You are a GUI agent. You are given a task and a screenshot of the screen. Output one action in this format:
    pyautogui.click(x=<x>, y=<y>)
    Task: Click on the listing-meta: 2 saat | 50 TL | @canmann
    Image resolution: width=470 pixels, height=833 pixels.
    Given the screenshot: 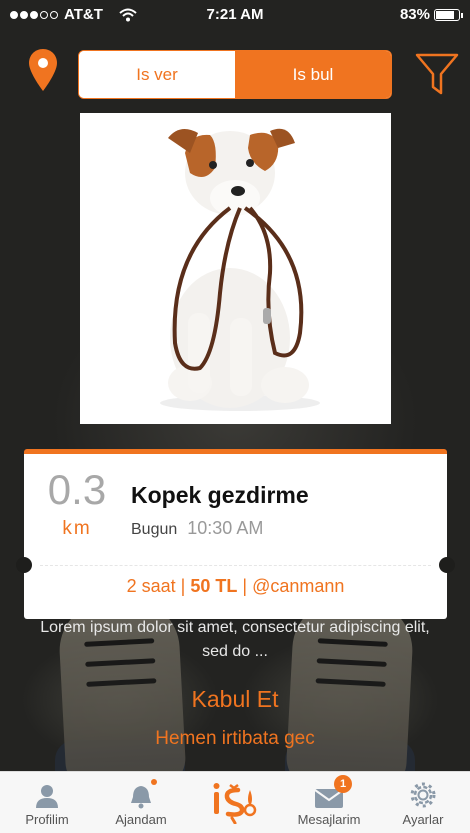 What is the action you would take?
    pyautogui.click(x=235, y=586)
    